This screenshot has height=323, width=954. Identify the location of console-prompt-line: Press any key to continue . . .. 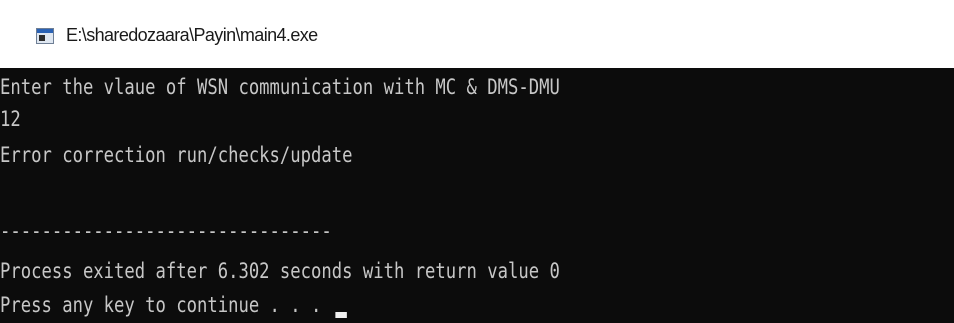
(173, 305).